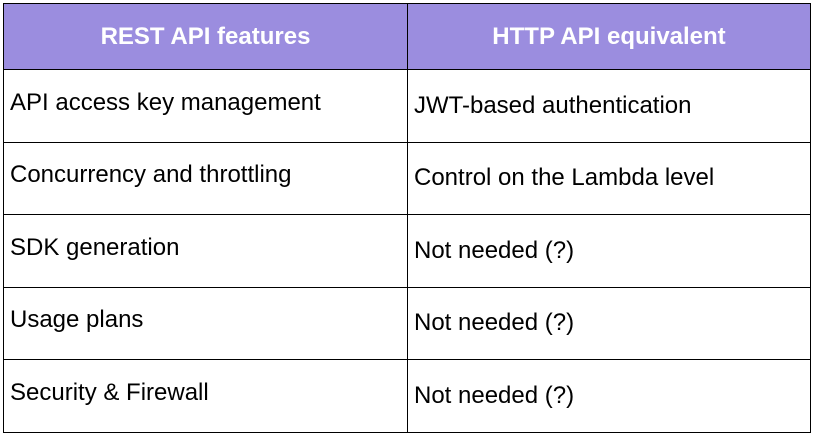 This screenshot has height=435, width=814. What do you see at coordinates (609, 178) in the screenshot?
I see `http-equivalent-cell: Control on the Lambda level` at bounding box center [609, 178].